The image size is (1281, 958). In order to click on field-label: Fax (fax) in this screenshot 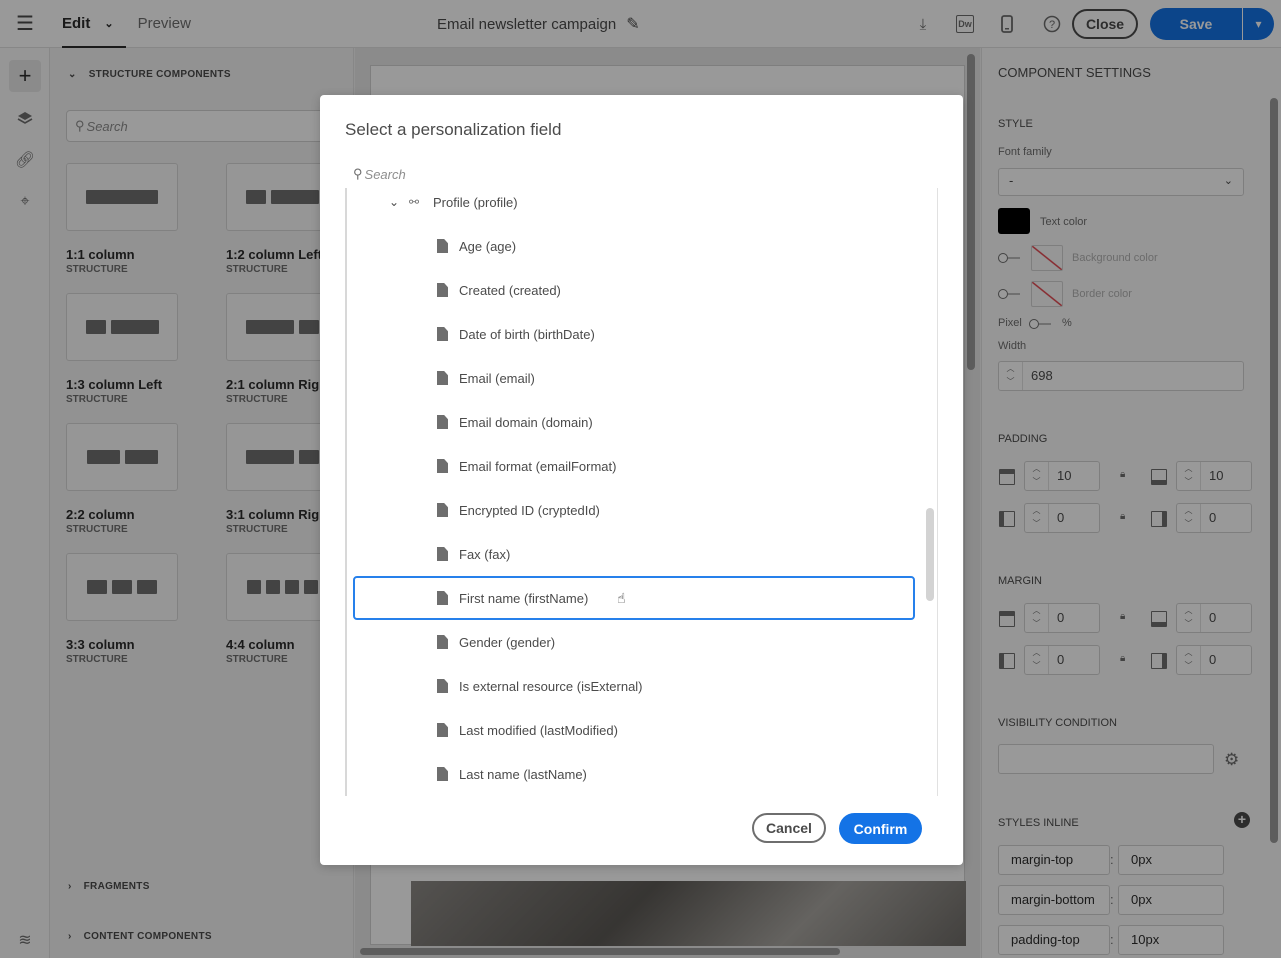, I will do `click(485, 554)`.